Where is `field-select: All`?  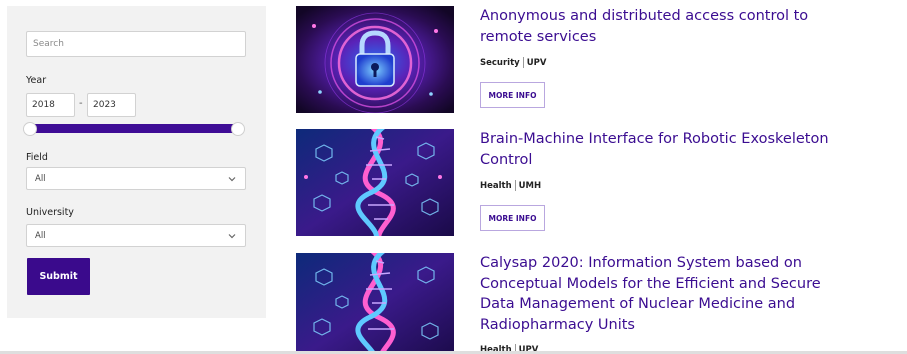 field-select: All is located at coordinates (136, 178).